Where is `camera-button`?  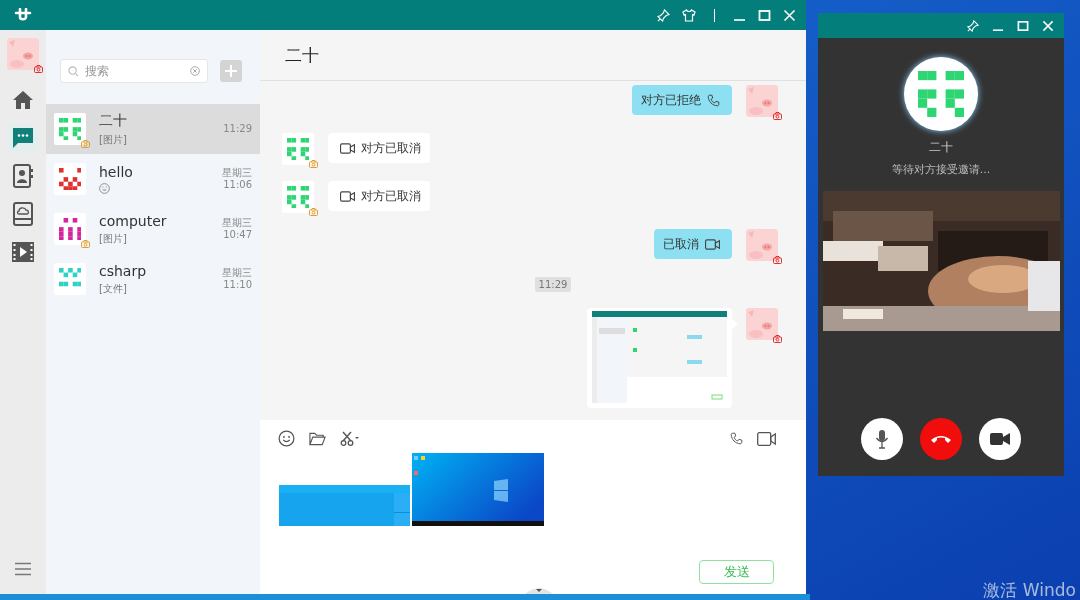
camera-button is located at coordinates (1000, 439).